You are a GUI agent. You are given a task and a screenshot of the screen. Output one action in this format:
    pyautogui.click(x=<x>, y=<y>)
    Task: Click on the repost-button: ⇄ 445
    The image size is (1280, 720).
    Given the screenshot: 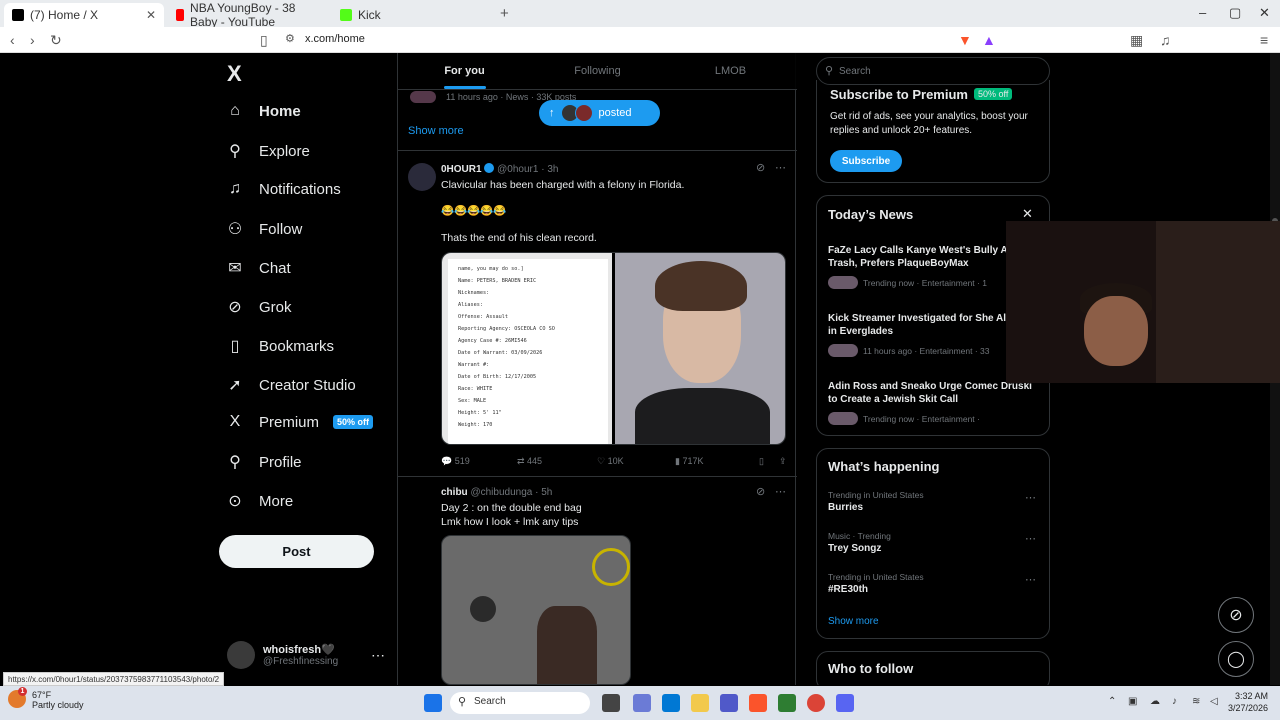 What is the action you would take?
    pyautogui.click(x=557, y=461)
    